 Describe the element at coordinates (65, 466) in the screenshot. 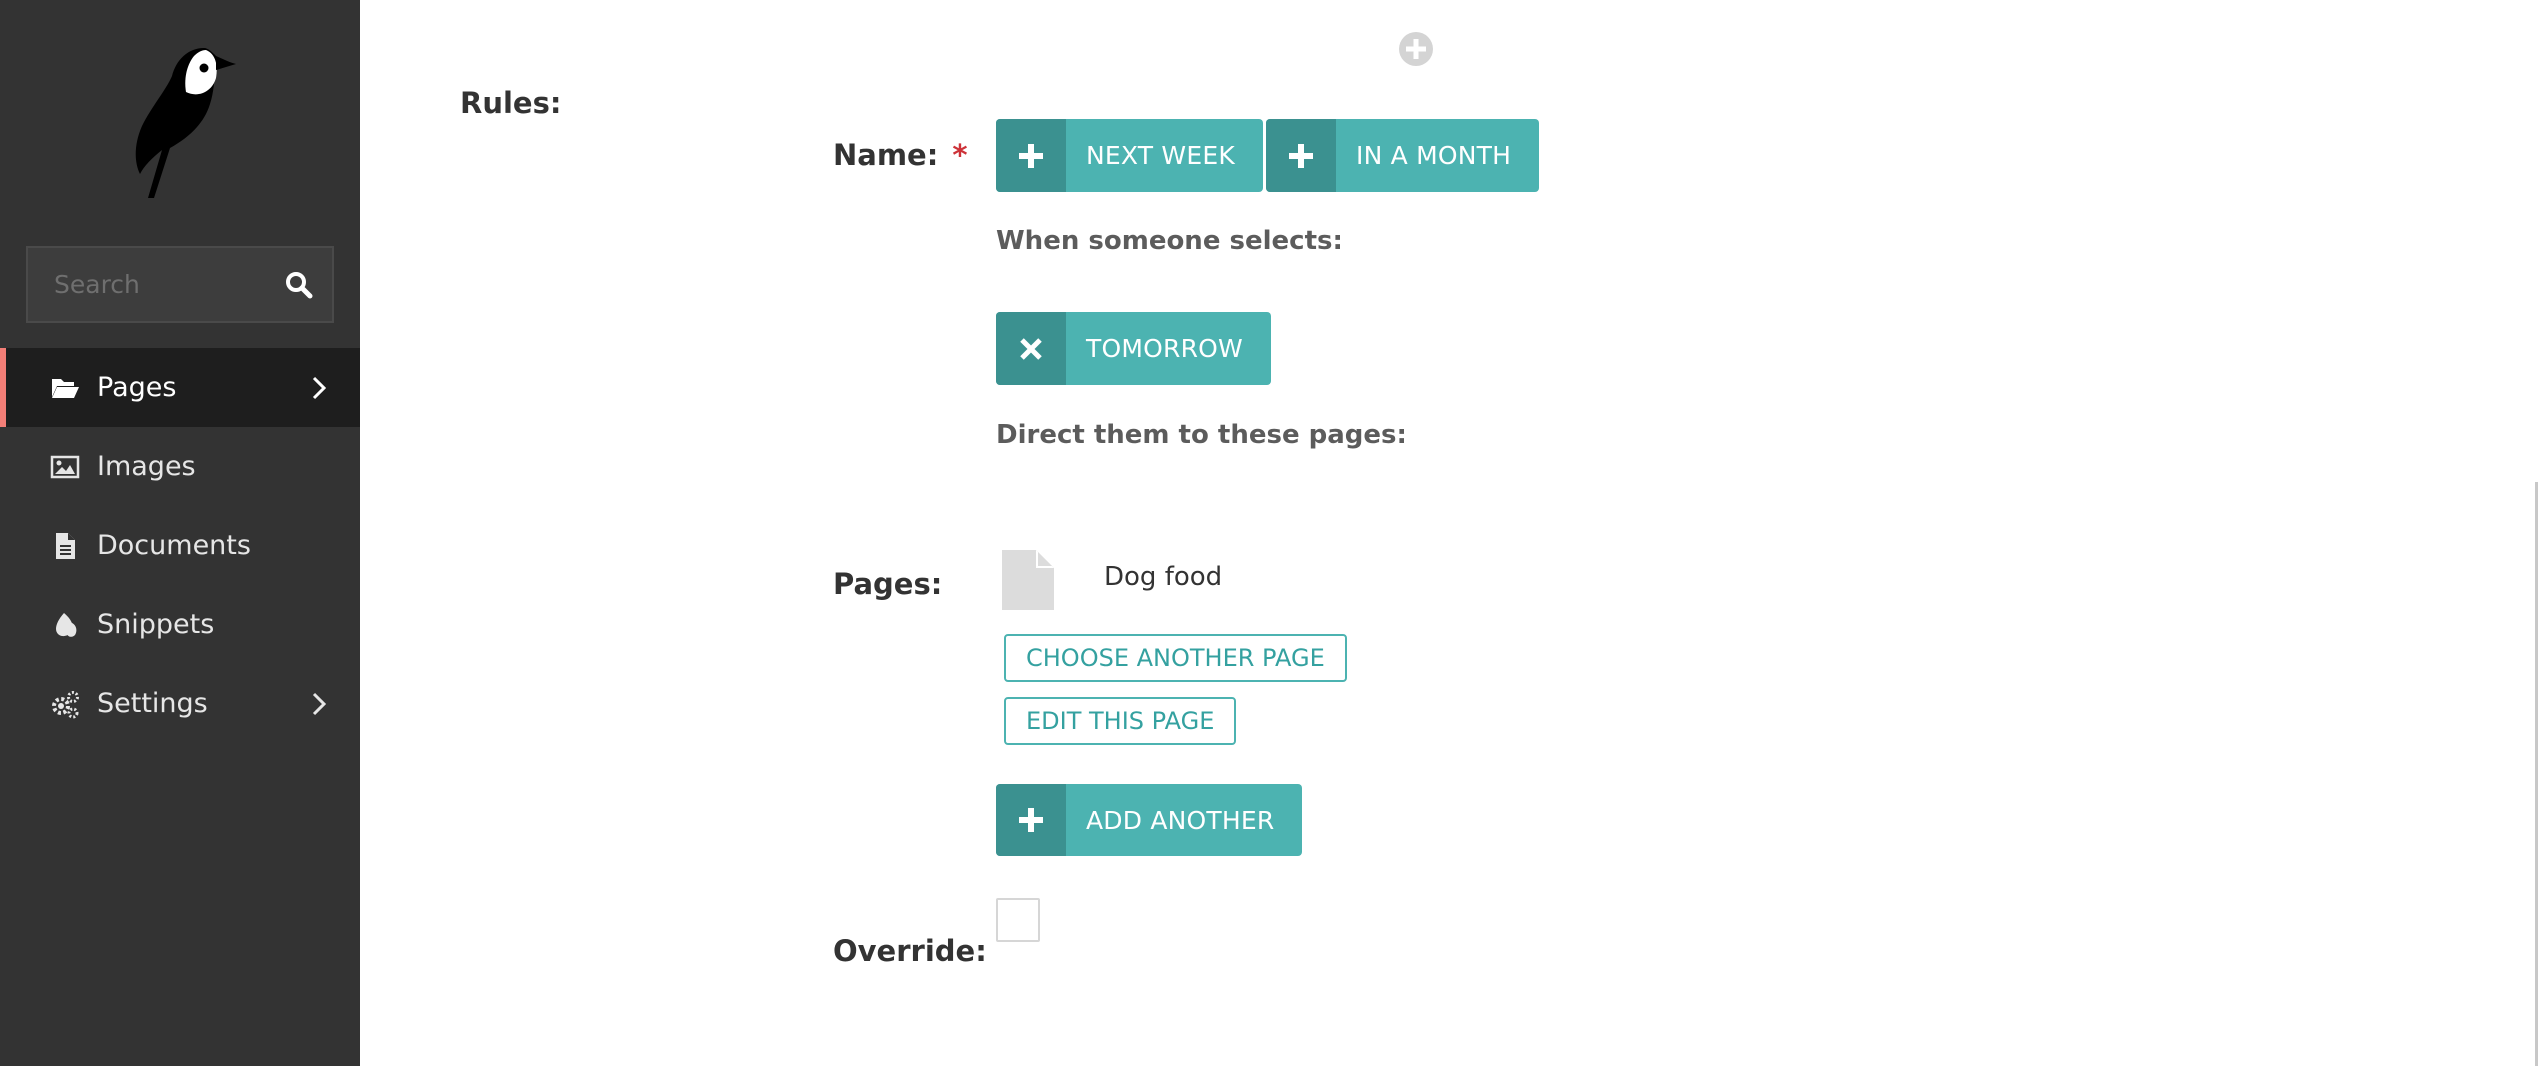

I see `image-icon` at that location.